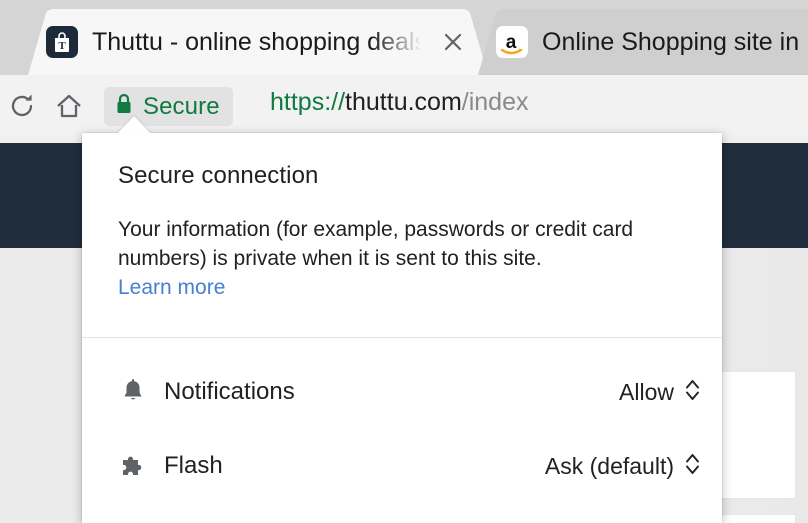 This screenshot has width=808, height=523. Describe the element at coordinates (402, 466) in the screenshot. I see `permission-row-flash: Flash Ask (default)` at that location.